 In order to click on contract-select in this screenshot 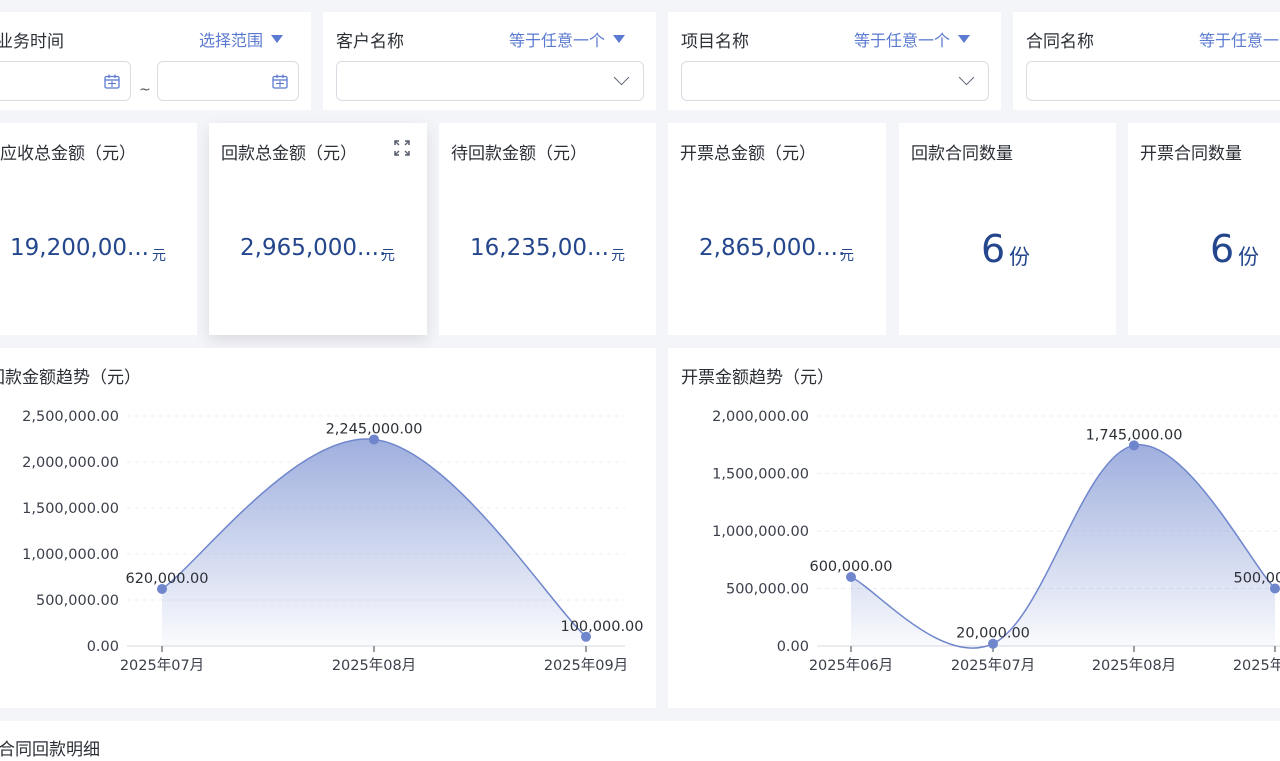, I will do `click(1153, 81)`.